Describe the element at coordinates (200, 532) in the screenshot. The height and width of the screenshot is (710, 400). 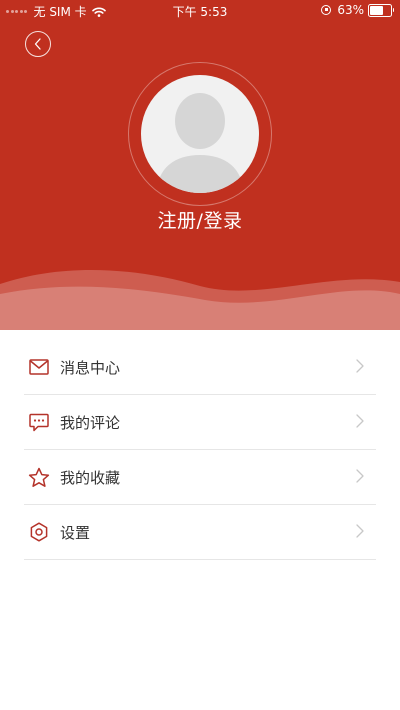
I see `menu-item-settings: 设置` at that location.